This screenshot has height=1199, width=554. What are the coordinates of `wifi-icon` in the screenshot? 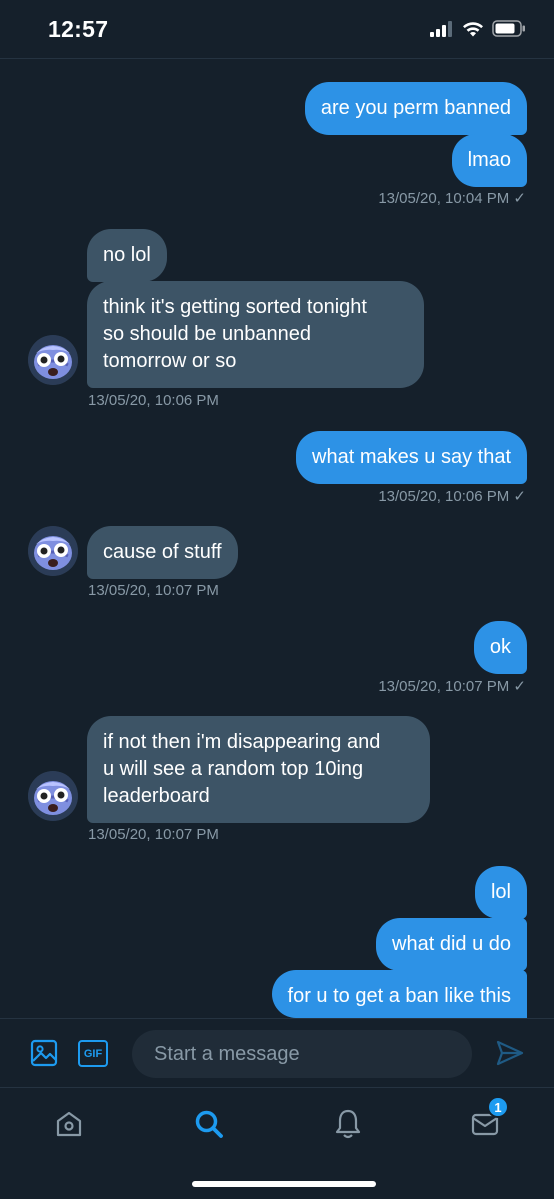 It's located at (473, 28).